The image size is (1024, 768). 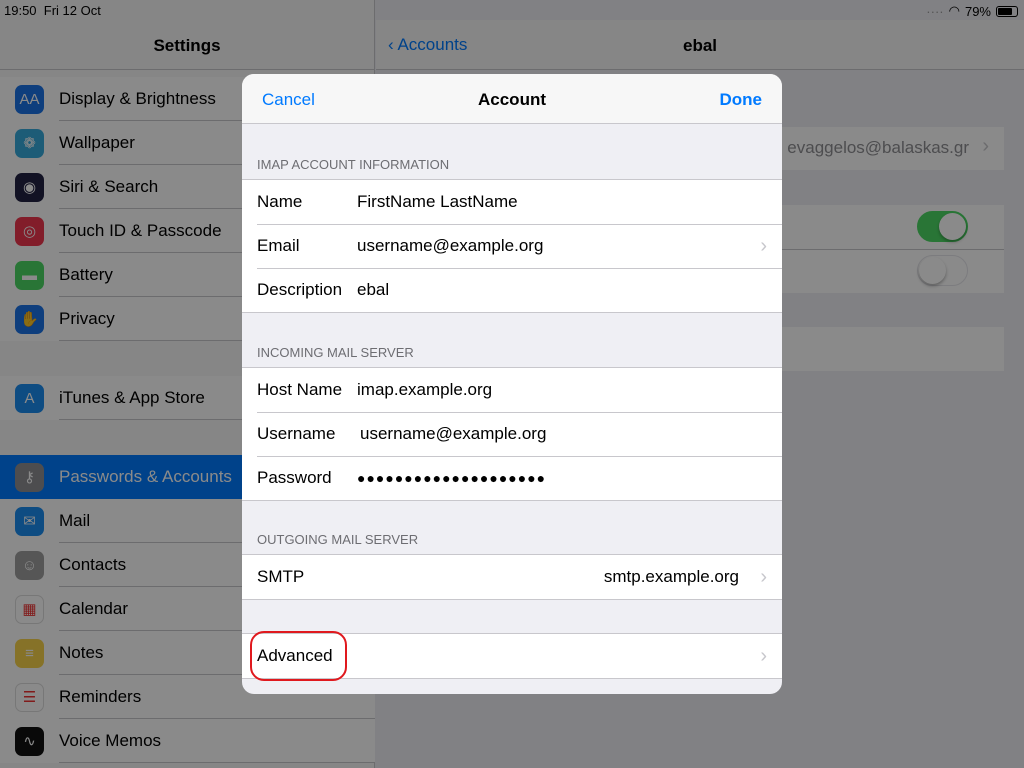 I want to click on highlight-ring, so click(x=298, y=656).